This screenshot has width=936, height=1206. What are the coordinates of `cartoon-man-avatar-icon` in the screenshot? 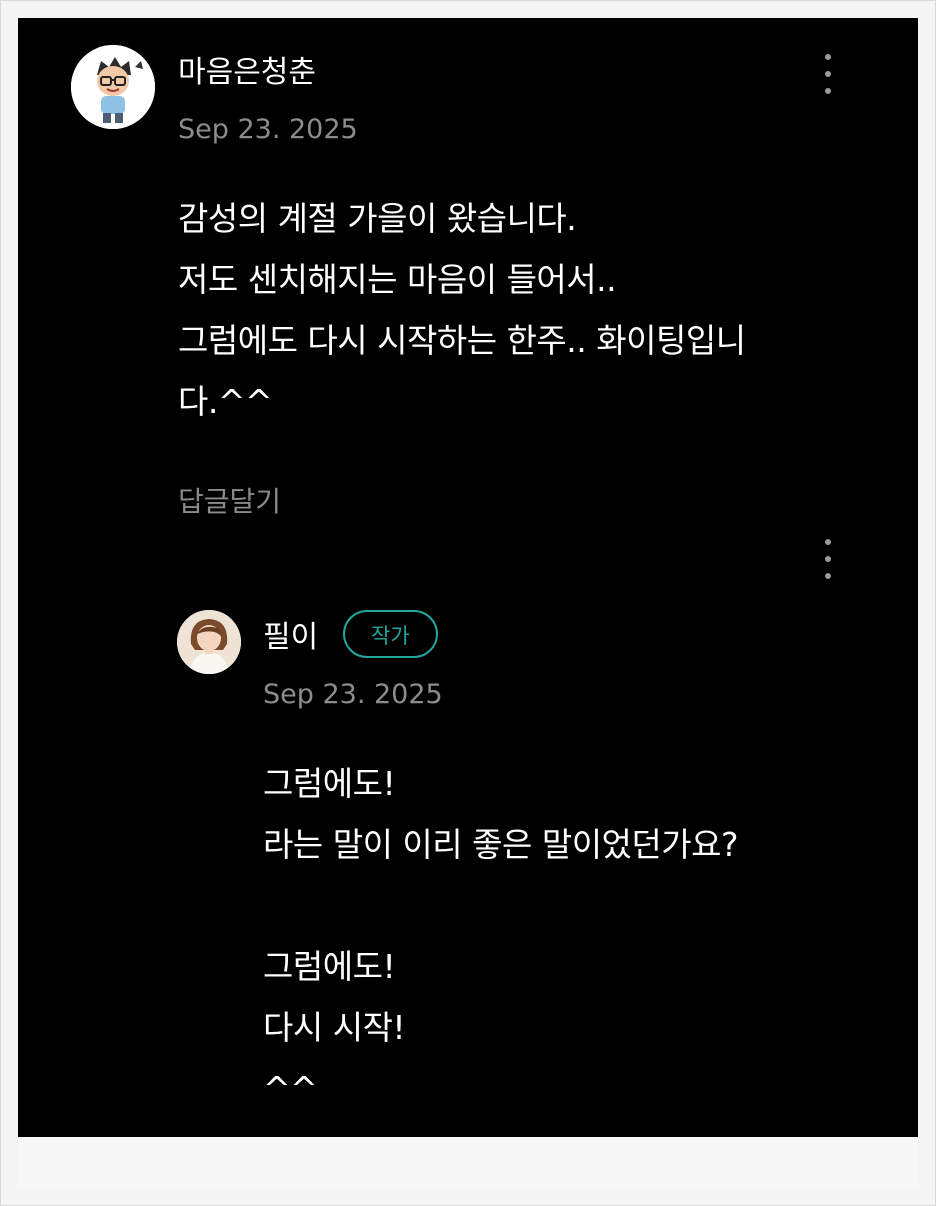 It's located at (113, 87).